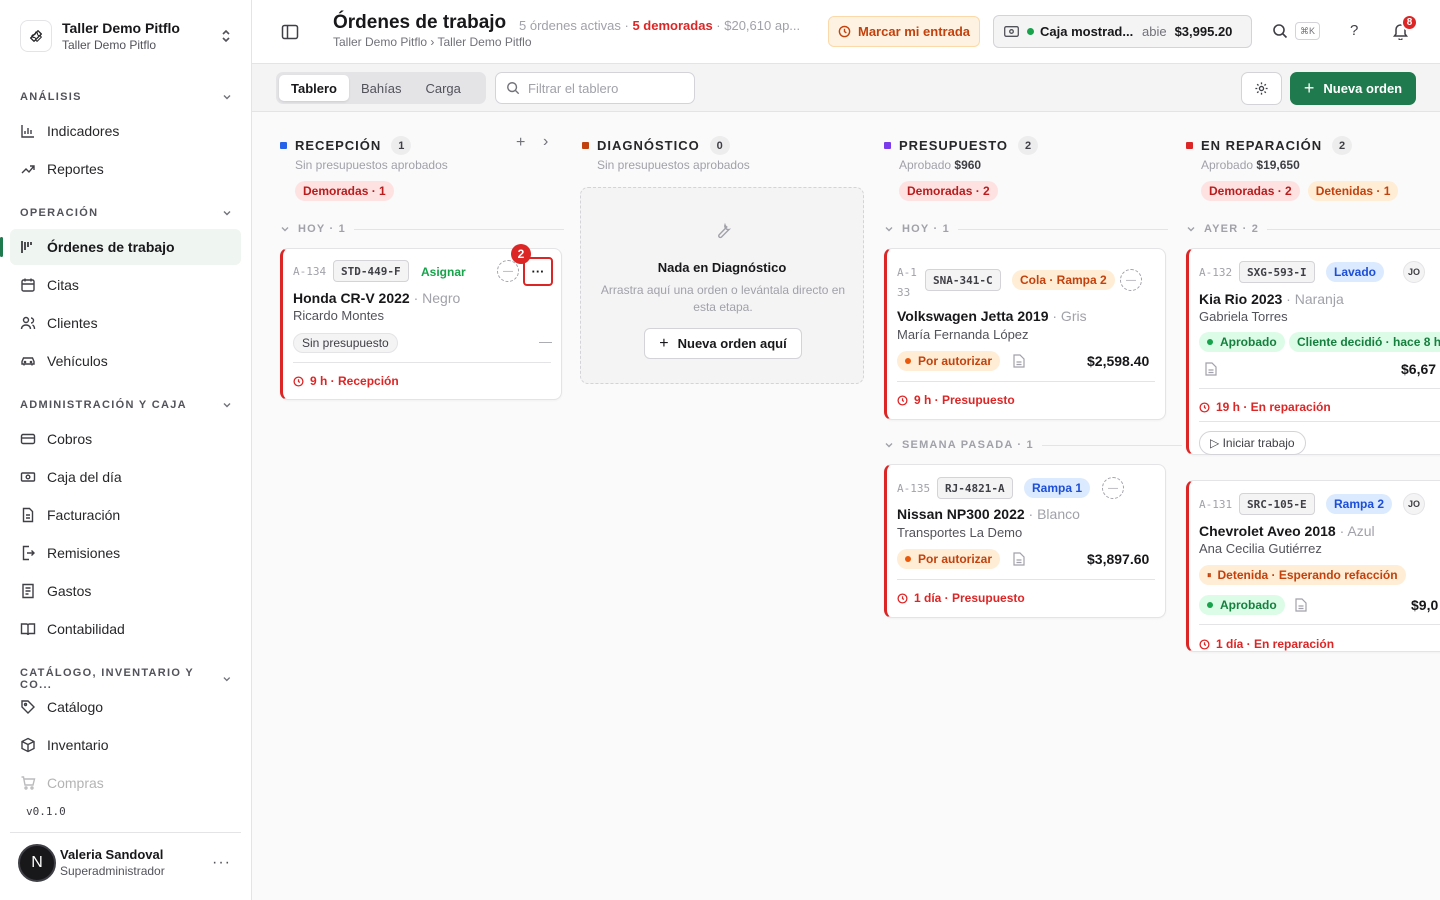  What do you see at coordinates (1280, 31) in the screenshot?
I see `search-icon` at bounding box center [1280, 31].